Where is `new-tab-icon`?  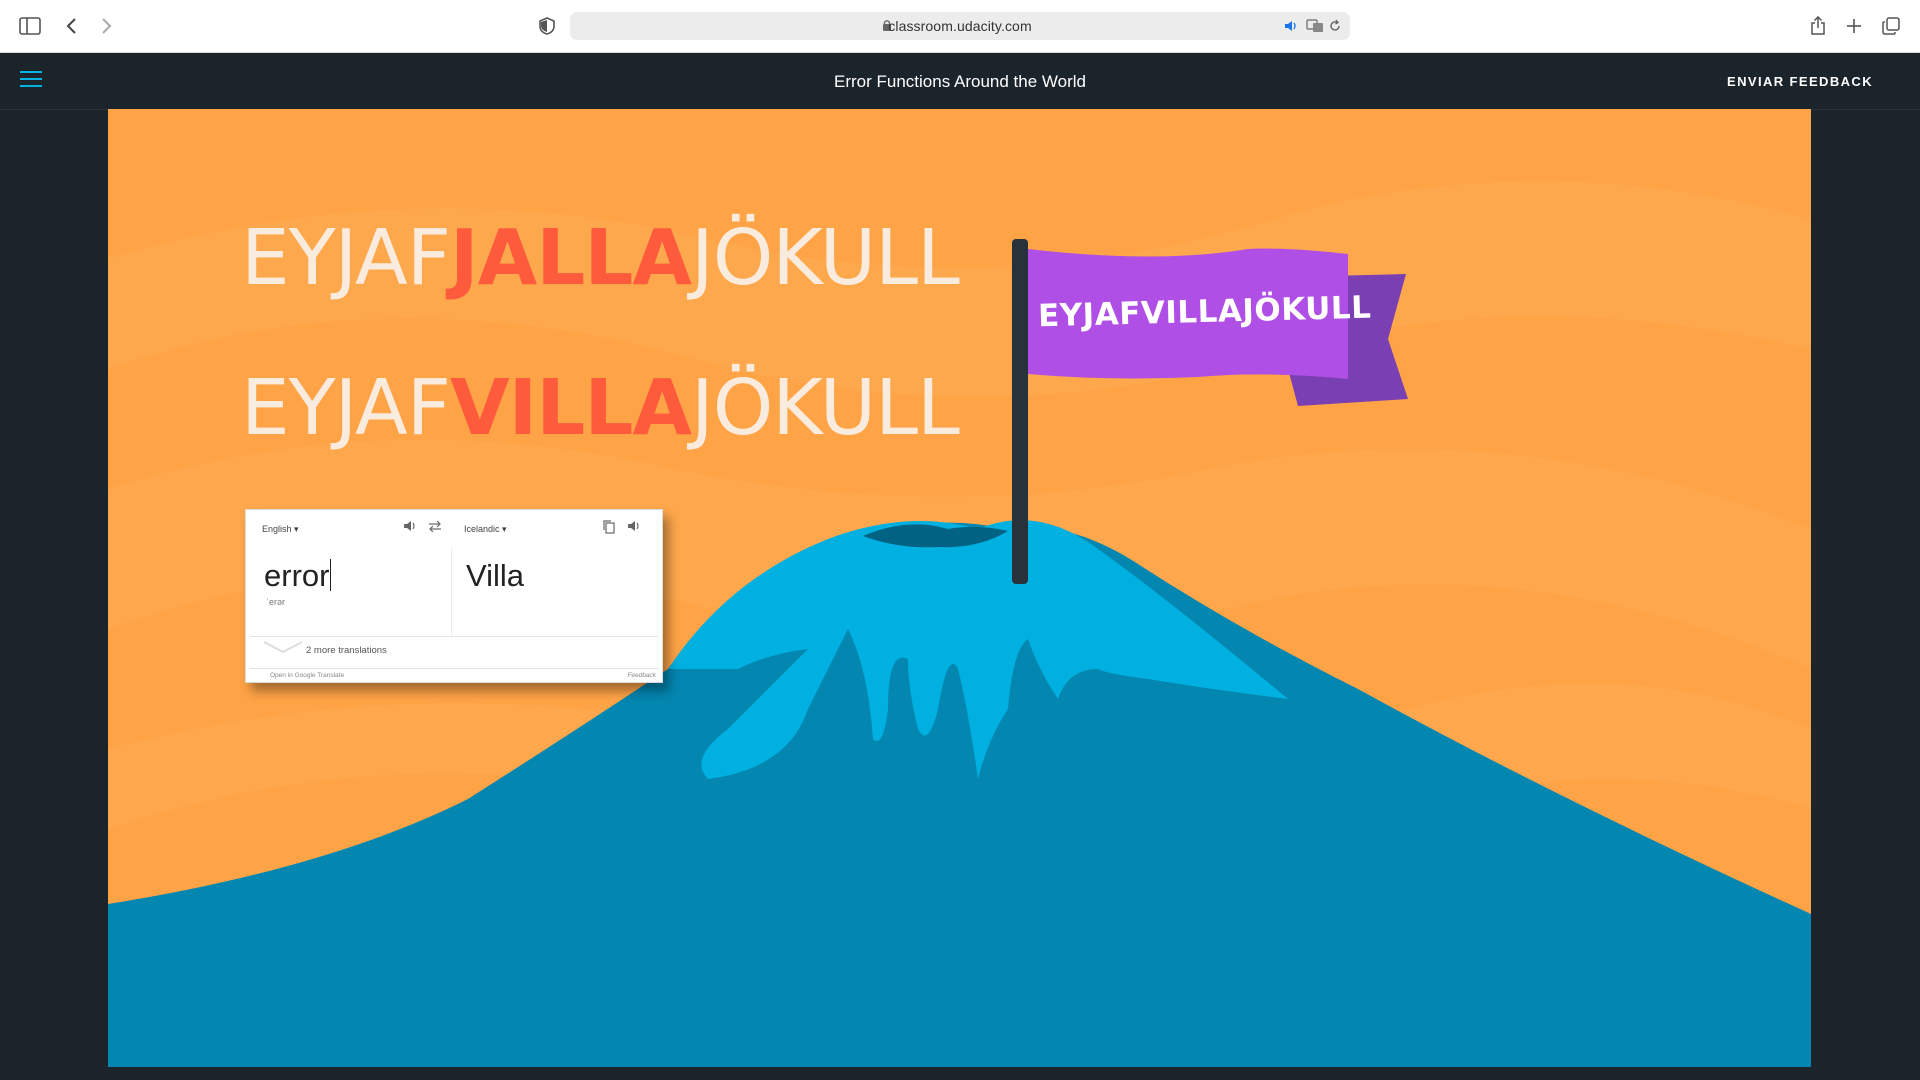 new-tab-icon is located at coordinates (1854, 26).